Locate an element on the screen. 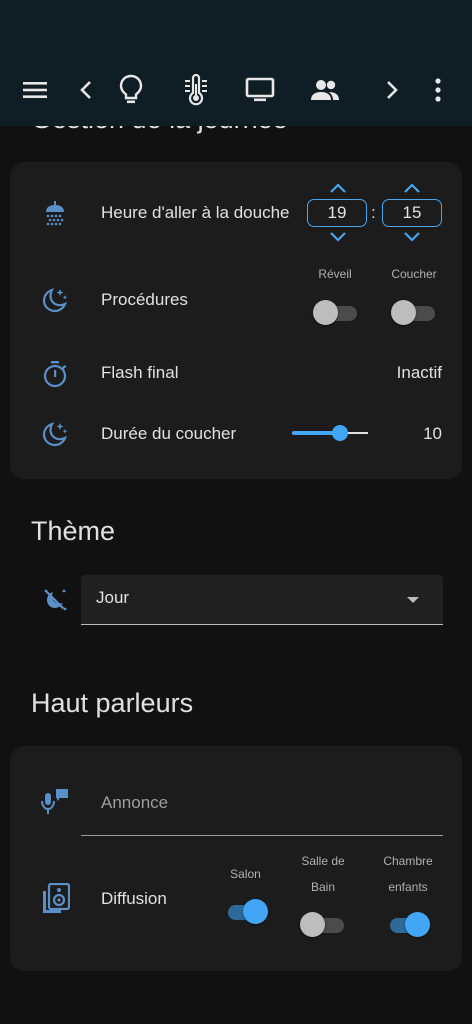  bedtime-duration-slider is located at coordinates (330, 433).